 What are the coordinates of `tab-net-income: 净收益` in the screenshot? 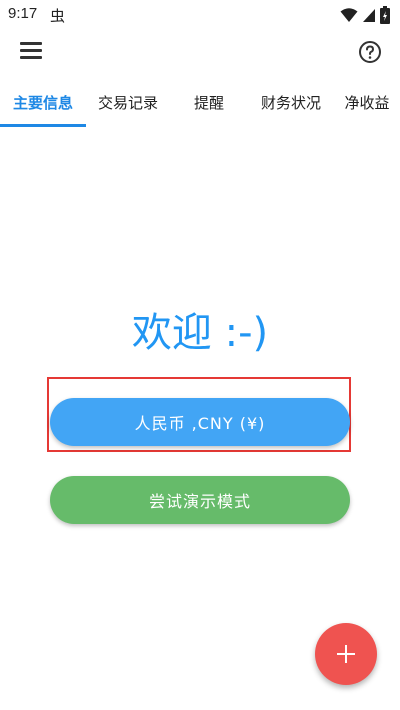 It's located at (367, 103).